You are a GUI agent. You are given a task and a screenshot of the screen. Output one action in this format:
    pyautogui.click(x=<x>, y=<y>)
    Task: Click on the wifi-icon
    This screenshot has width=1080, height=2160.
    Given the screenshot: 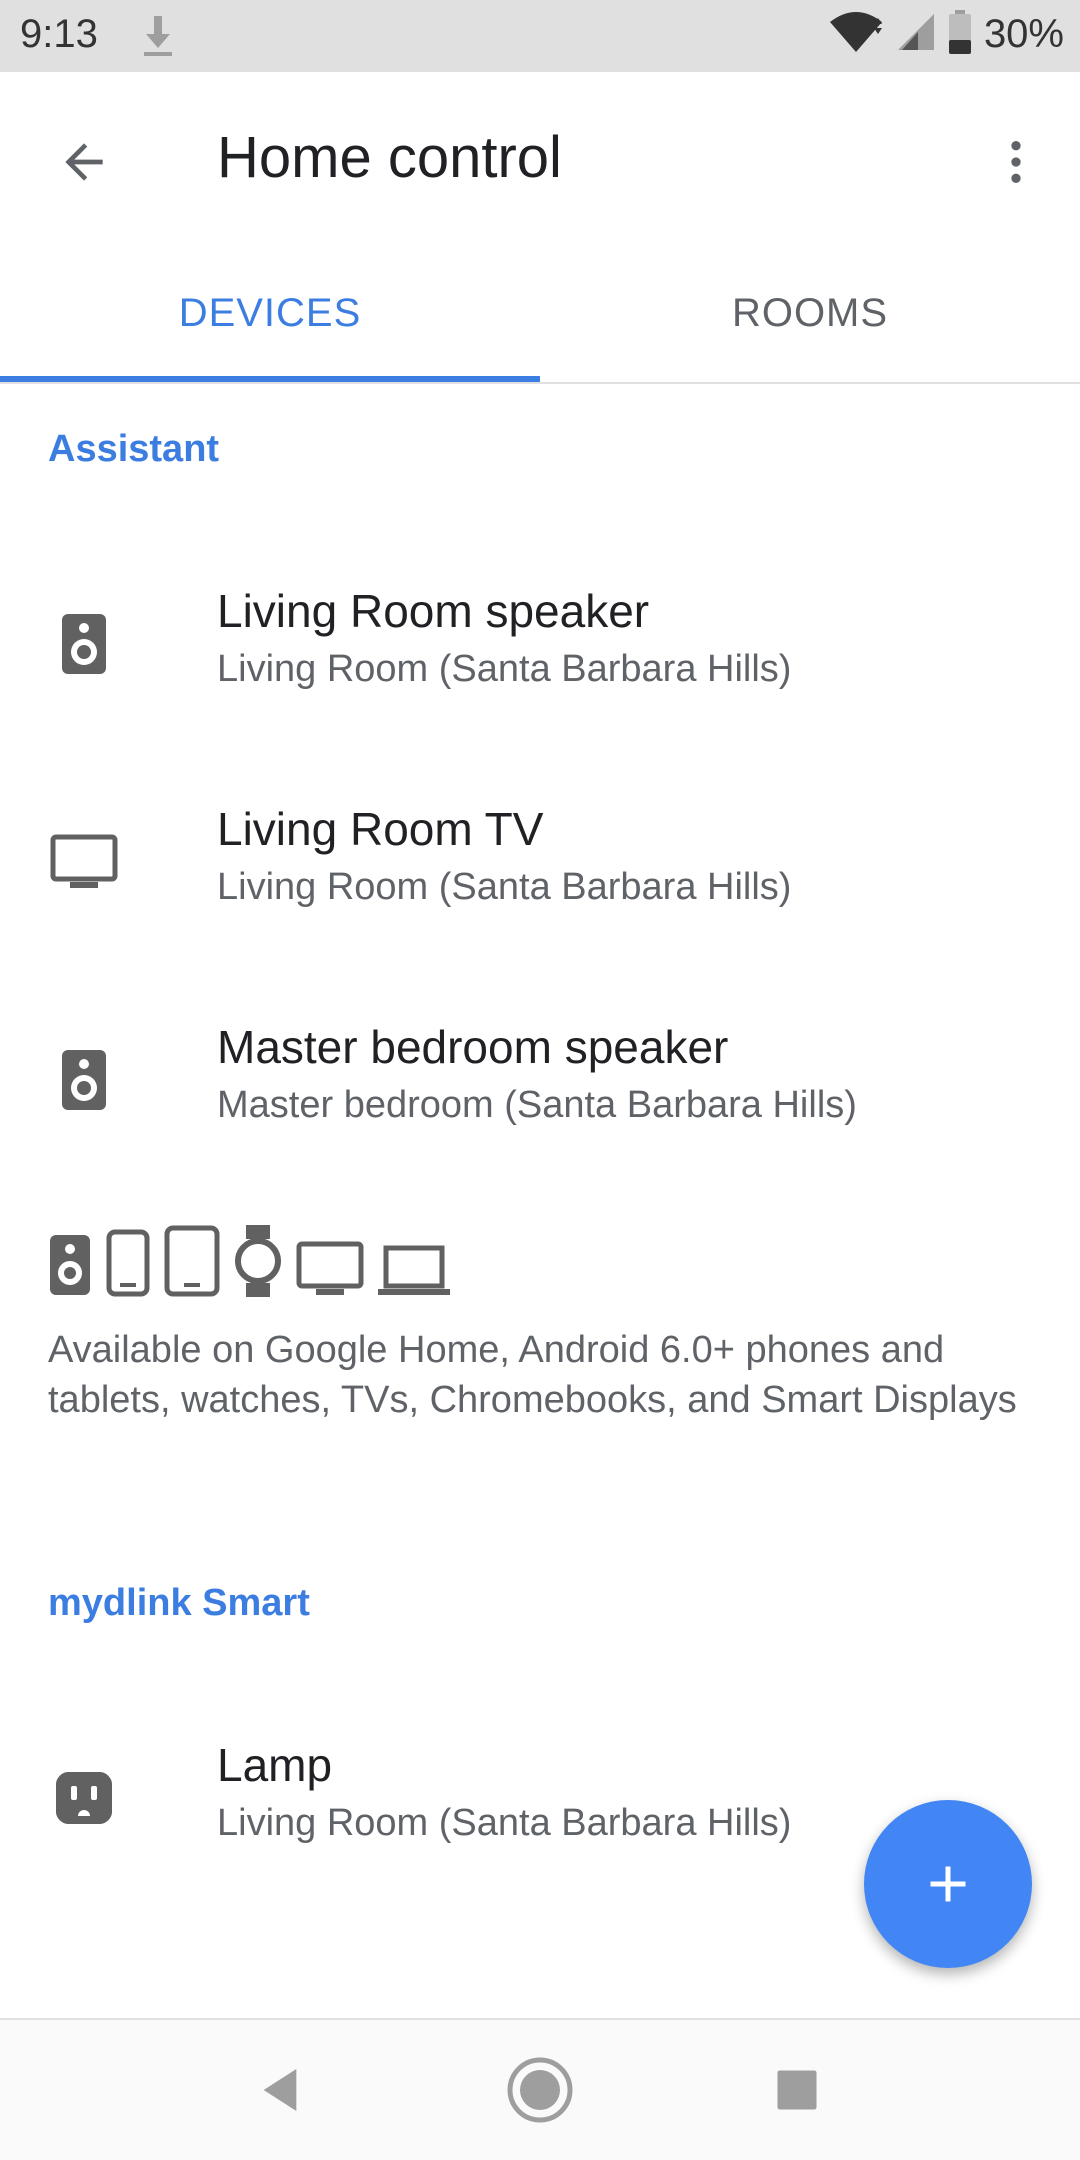 What is the action you would take?
    pyautogui.click(x=856, y=34)
    